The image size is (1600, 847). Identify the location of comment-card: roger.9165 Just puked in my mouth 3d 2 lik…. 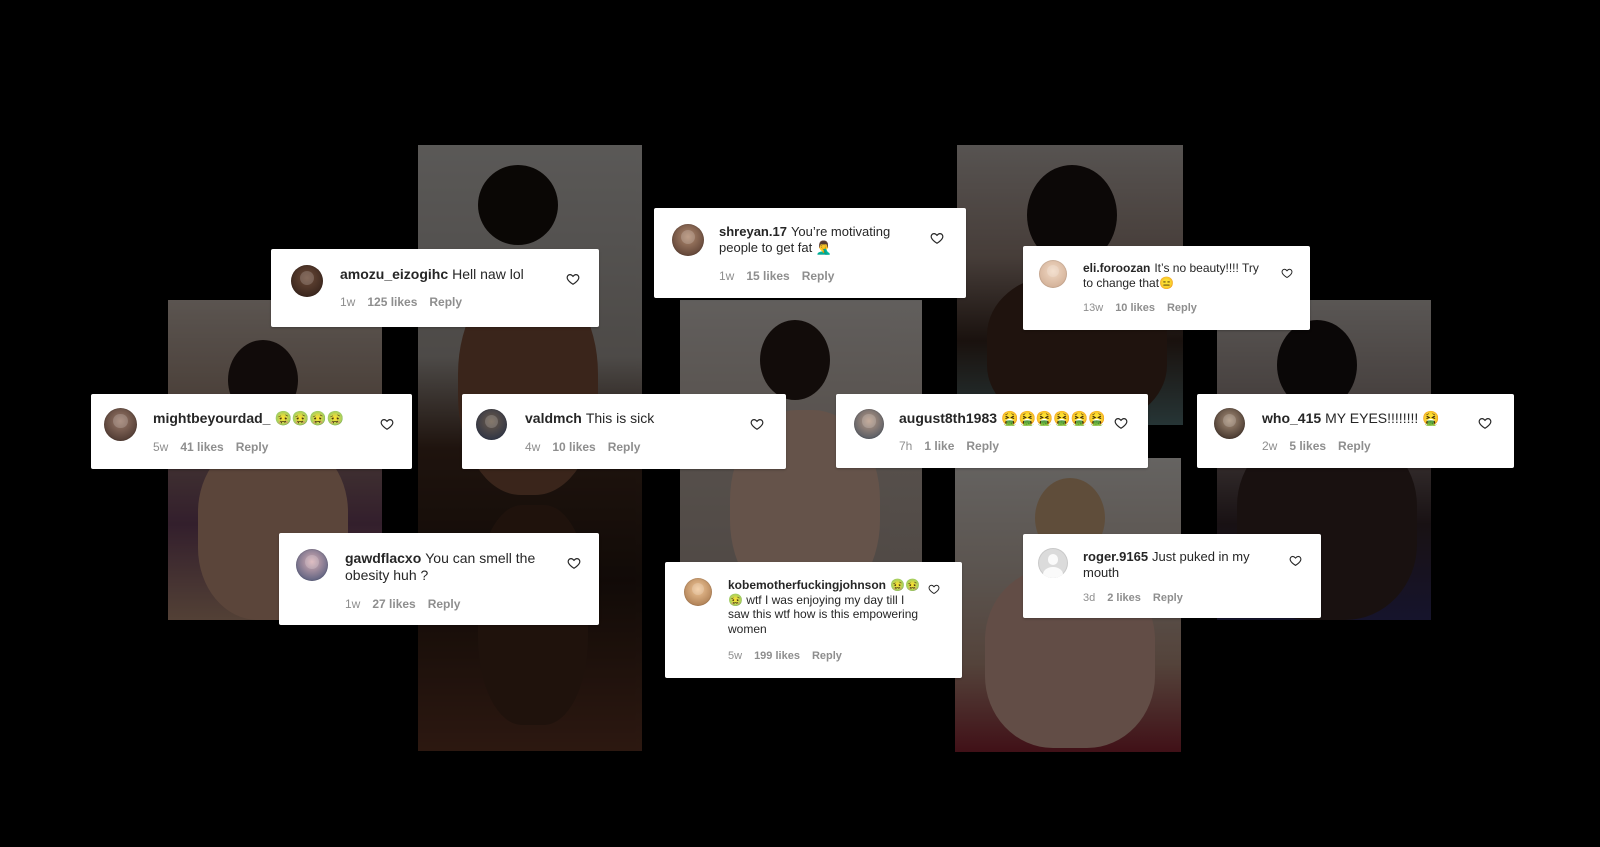
(1172, 576).